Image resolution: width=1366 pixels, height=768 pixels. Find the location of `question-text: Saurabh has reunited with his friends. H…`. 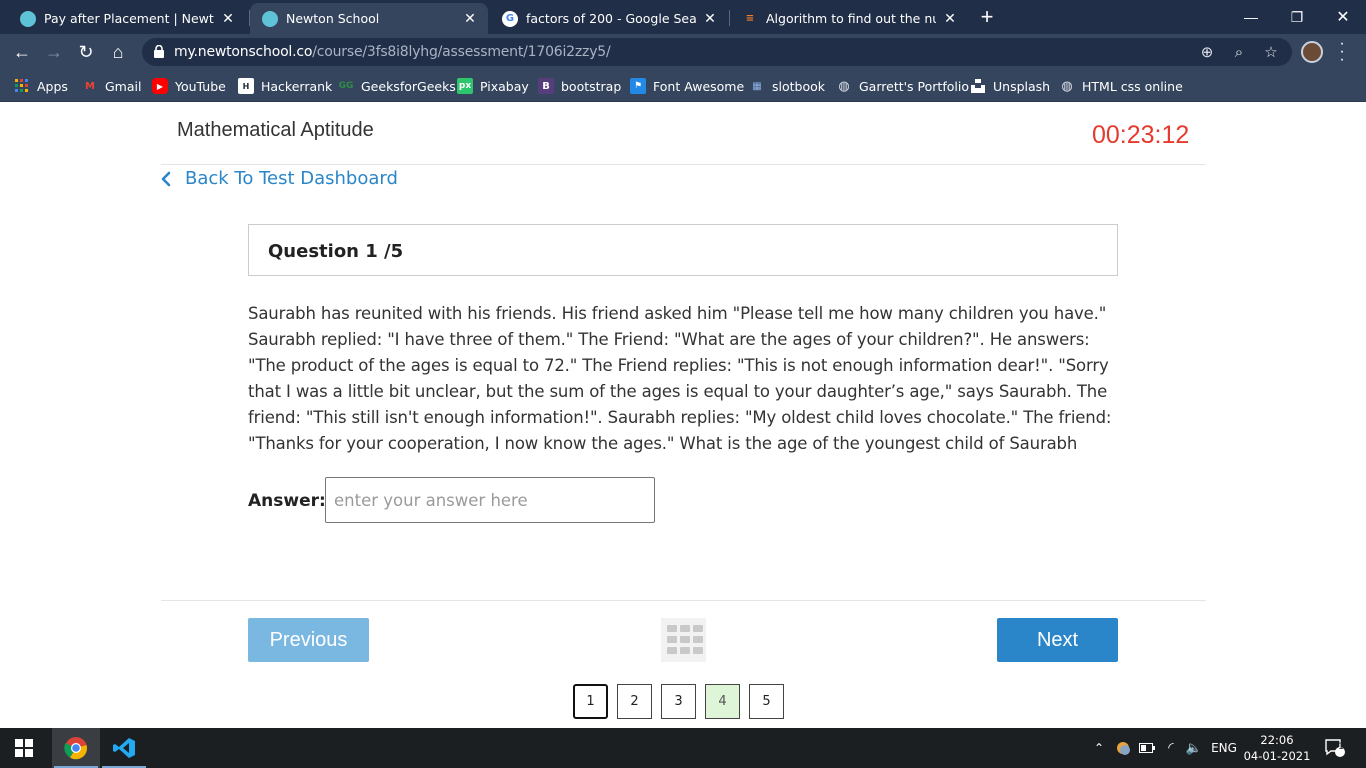

question-text: Saurabh has reunited with his friends. H… is located at coordinates (680, 378).